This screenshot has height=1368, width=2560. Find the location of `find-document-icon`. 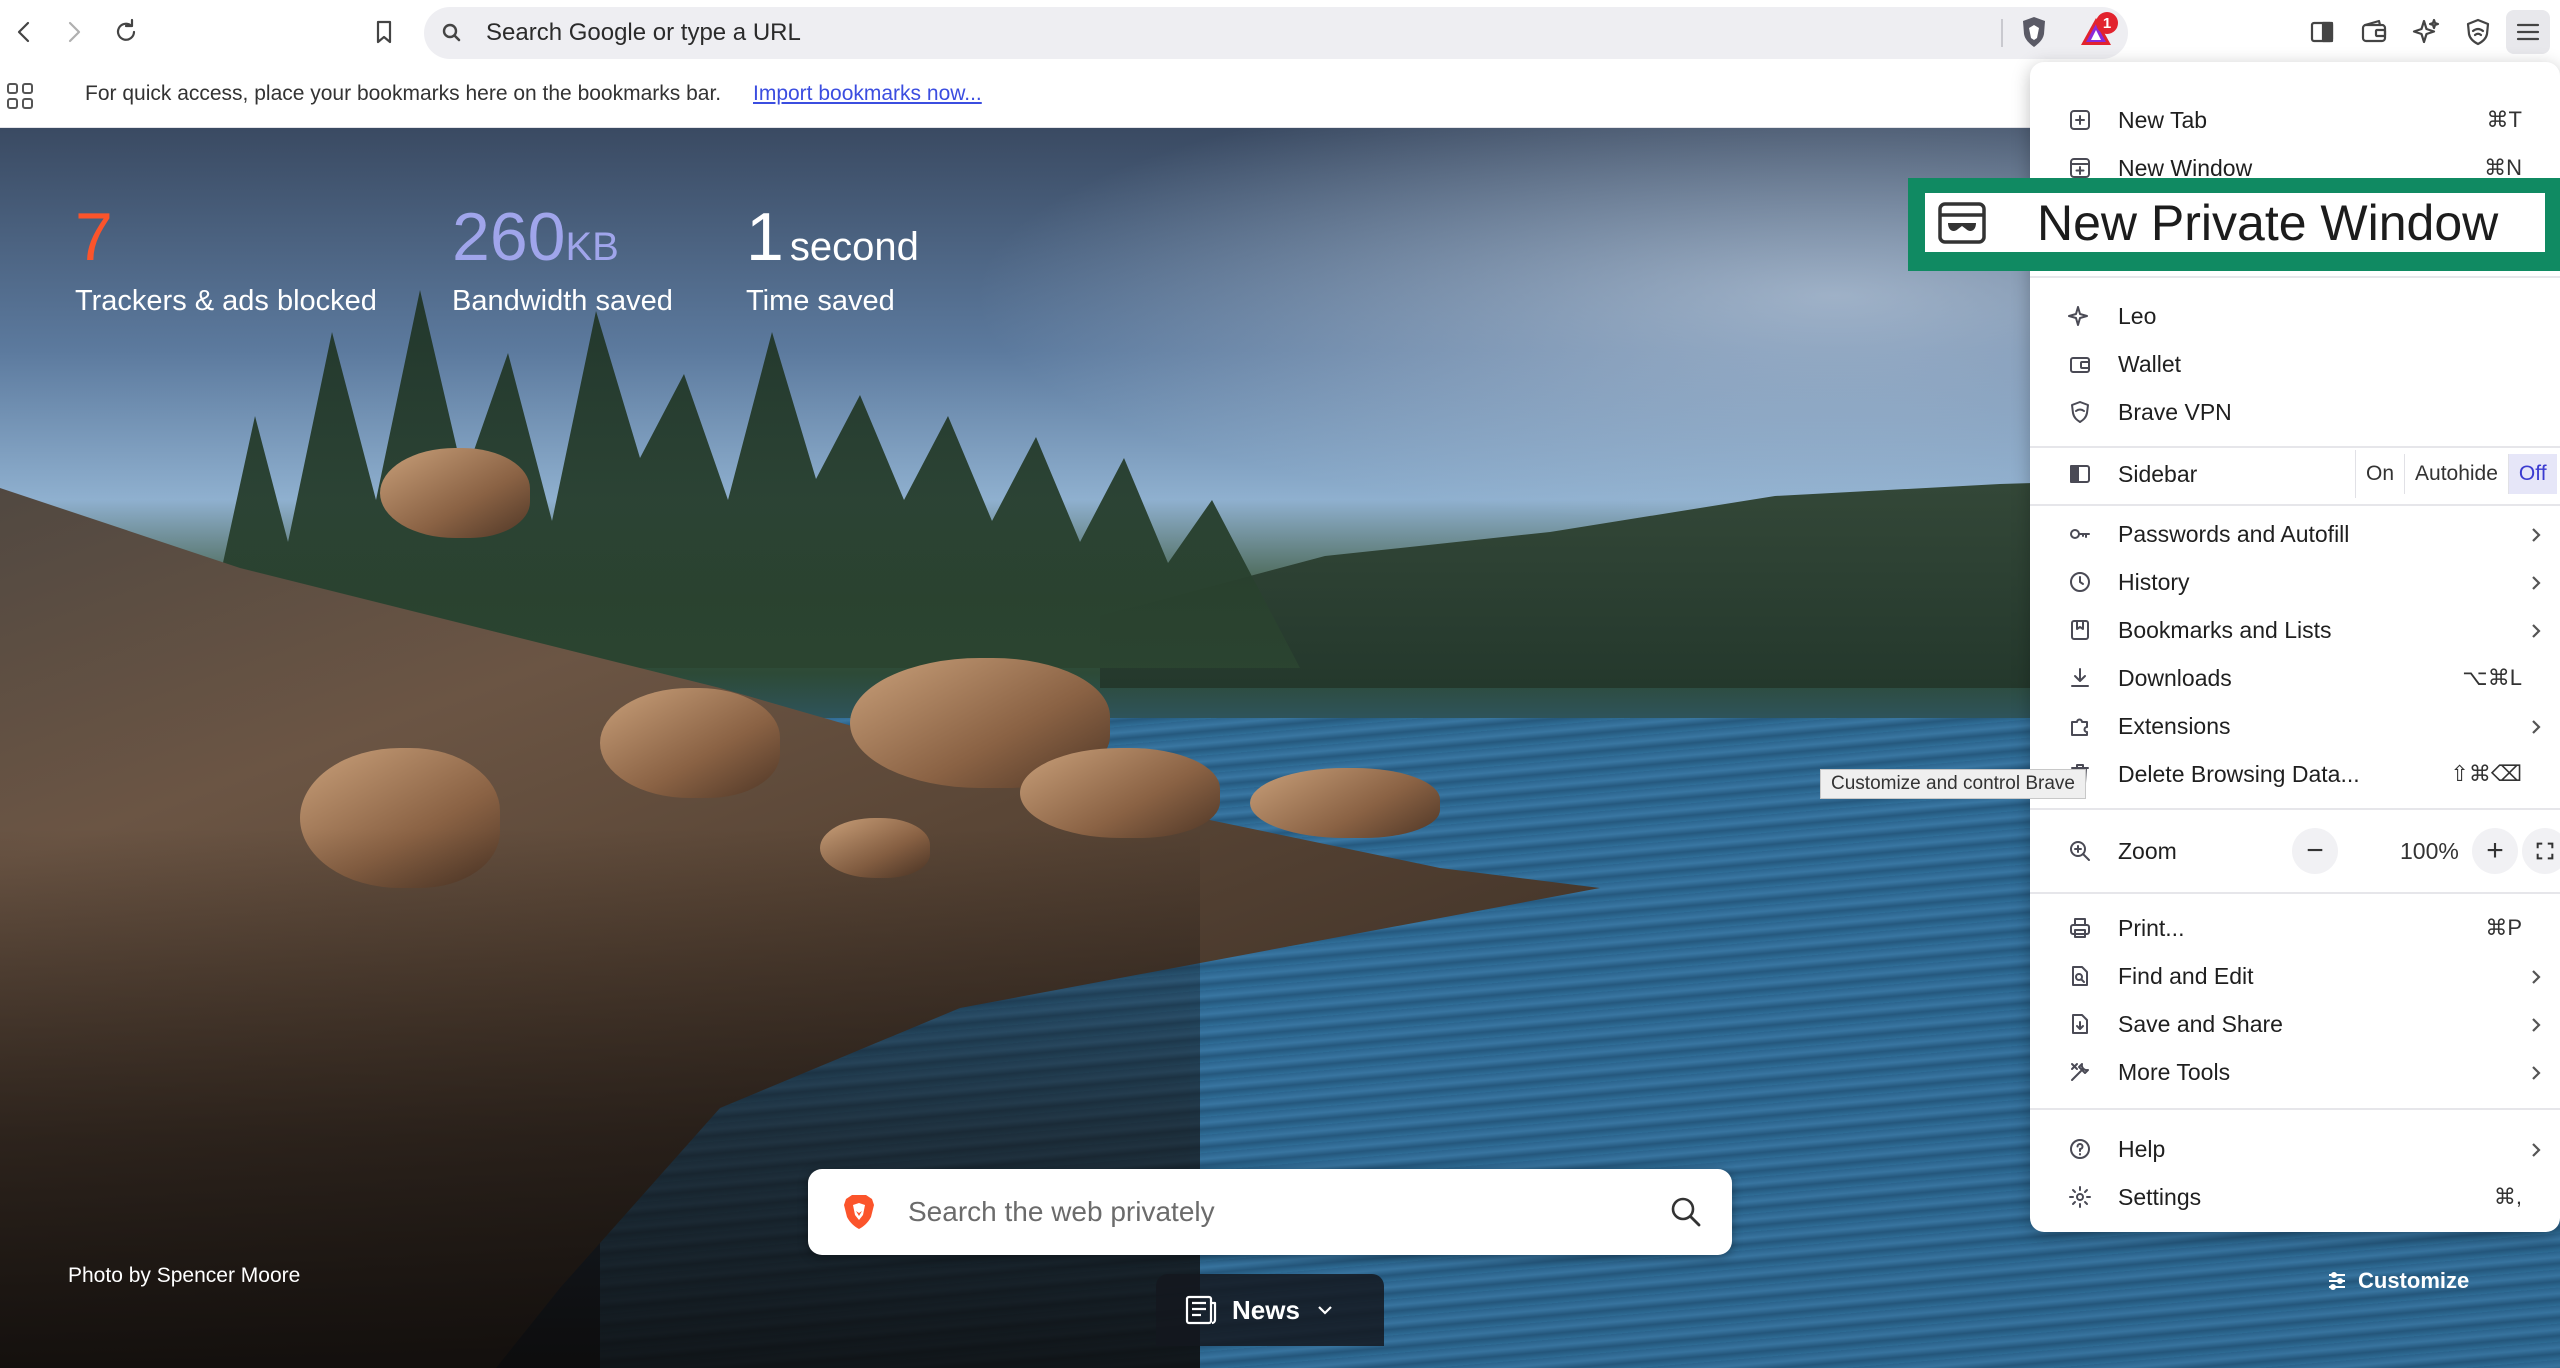

find-document-icon is located at coordinates (2080, 976).